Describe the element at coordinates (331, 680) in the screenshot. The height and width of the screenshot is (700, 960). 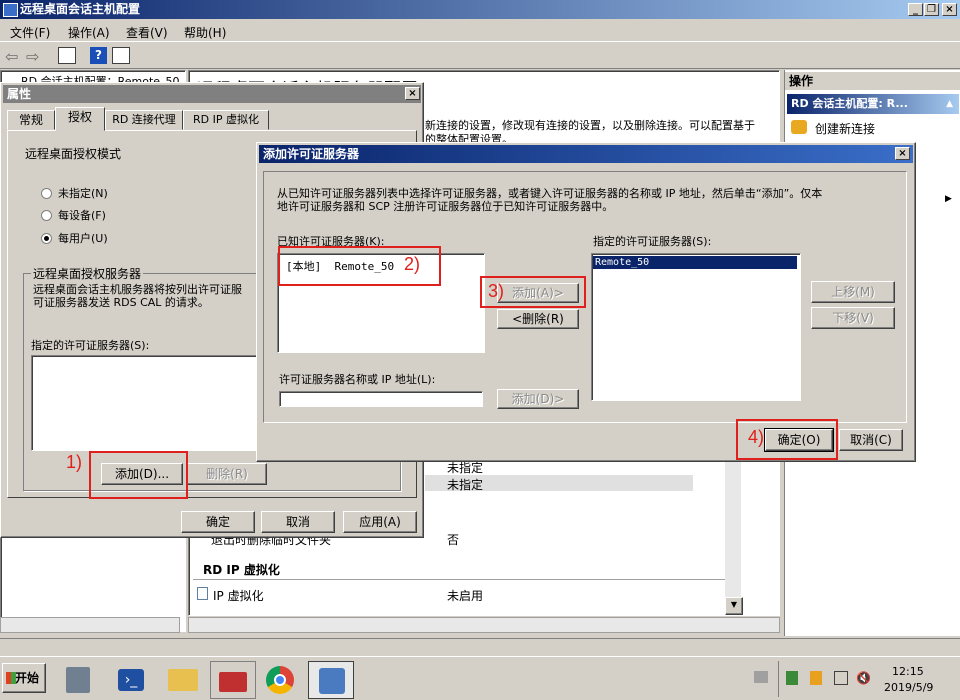
I see `rd-config-task-icon` at that location.